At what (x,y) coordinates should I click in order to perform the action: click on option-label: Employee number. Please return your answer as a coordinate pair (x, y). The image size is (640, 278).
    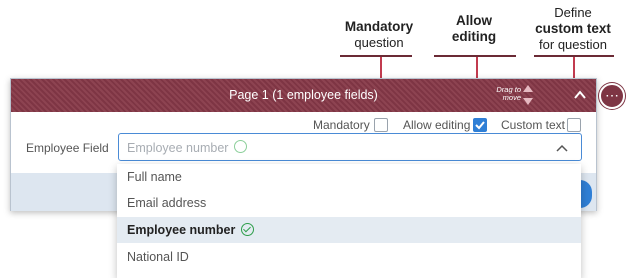
    Looking at the image, I should click on (181, 230).